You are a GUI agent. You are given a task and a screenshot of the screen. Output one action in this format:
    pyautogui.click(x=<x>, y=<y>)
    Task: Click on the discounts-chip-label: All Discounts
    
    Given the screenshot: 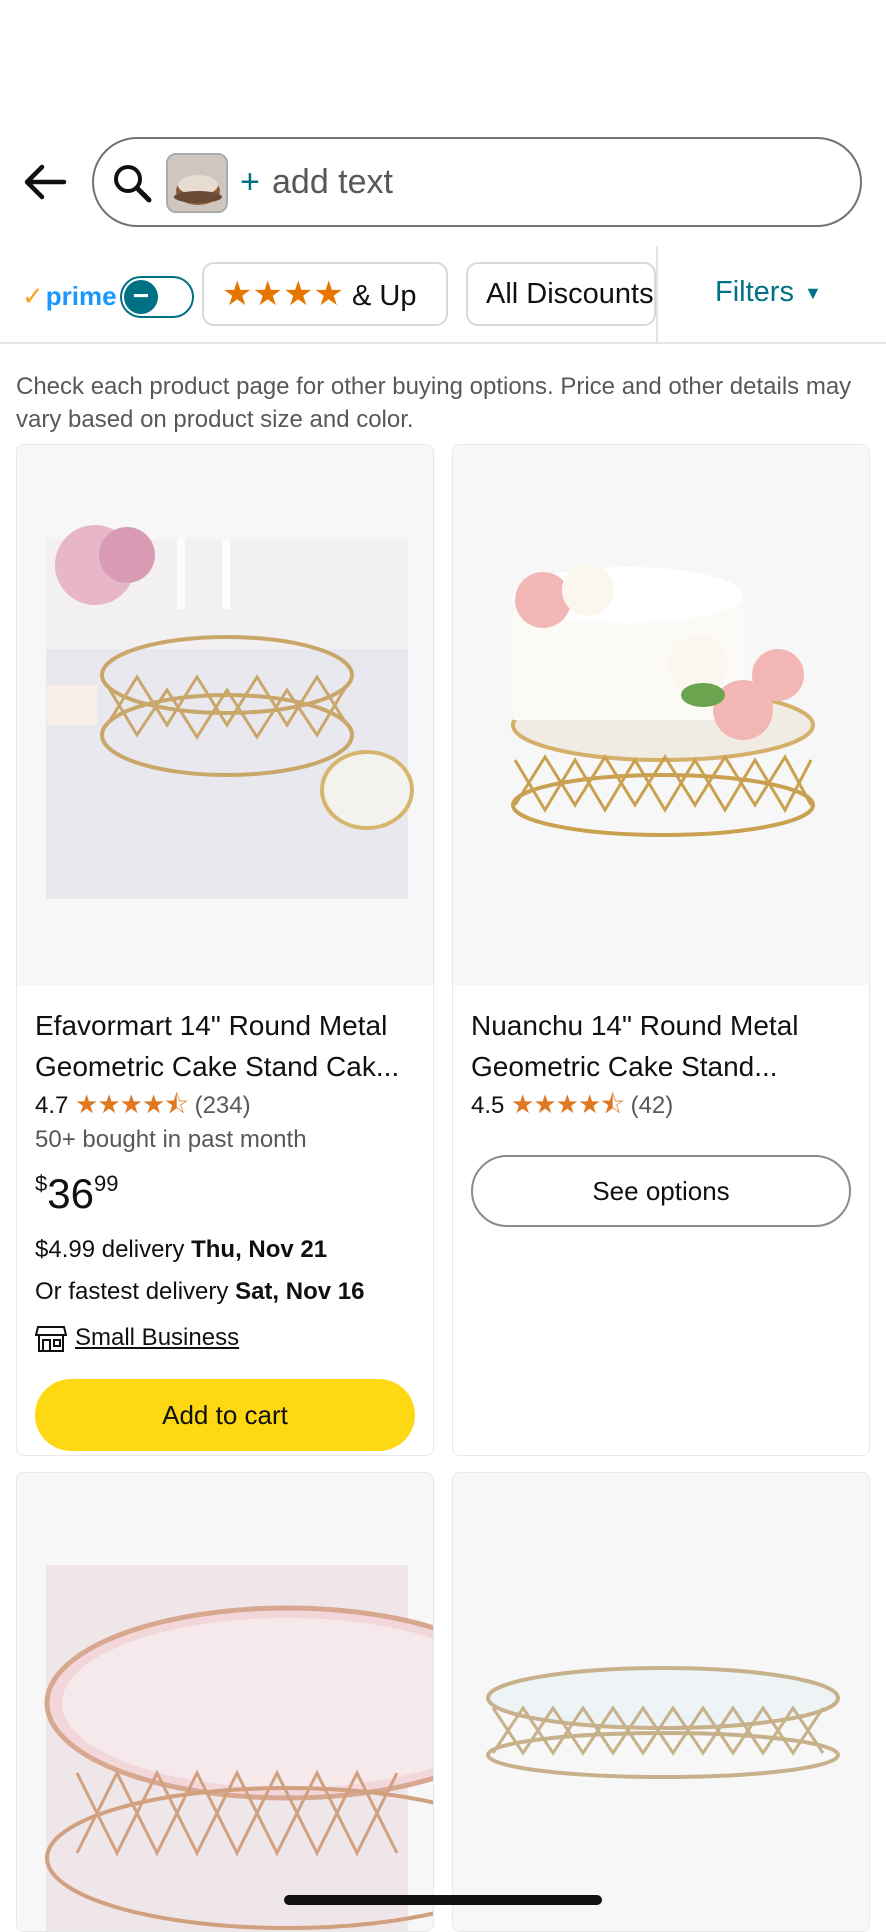 What is the action you would take?
    pyautogui.click(x=570, y=294)
    